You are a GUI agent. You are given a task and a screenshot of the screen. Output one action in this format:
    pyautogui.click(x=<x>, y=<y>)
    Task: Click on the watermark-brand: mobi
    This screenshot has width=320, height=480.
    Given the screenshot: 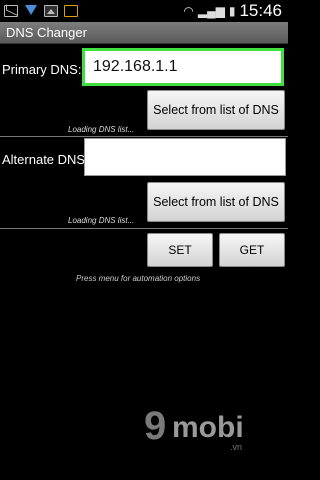 What is the action you would take?
    pyautogui.click(x=208, y=427)
    